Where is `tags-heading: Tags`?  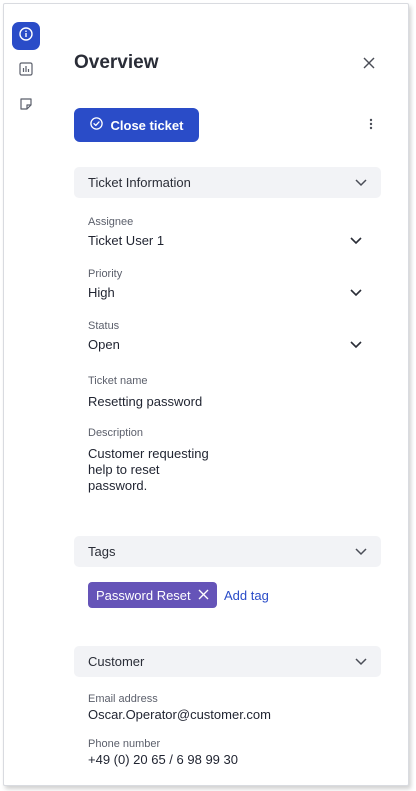
tags-heading: Tags is located at coordinates (102, 551).